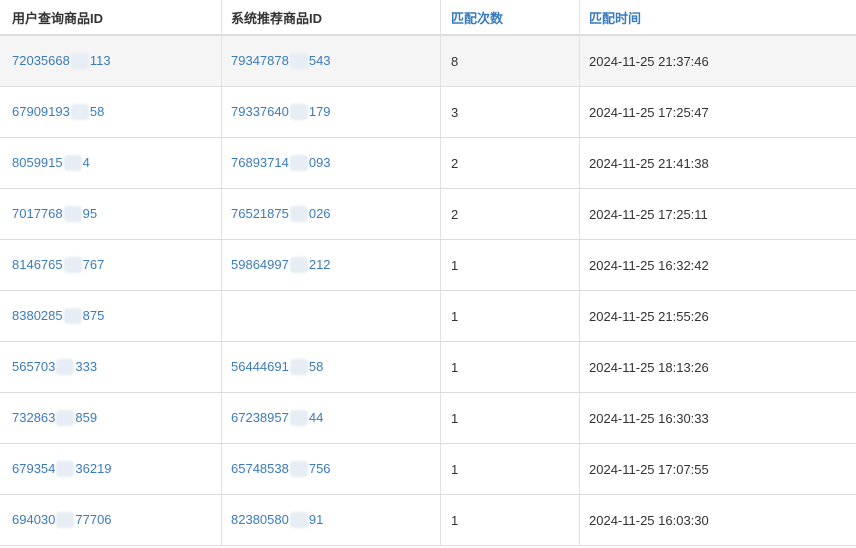  I want to click on system-rec-id-cell-link: 59864997 212, so click(281, 265).